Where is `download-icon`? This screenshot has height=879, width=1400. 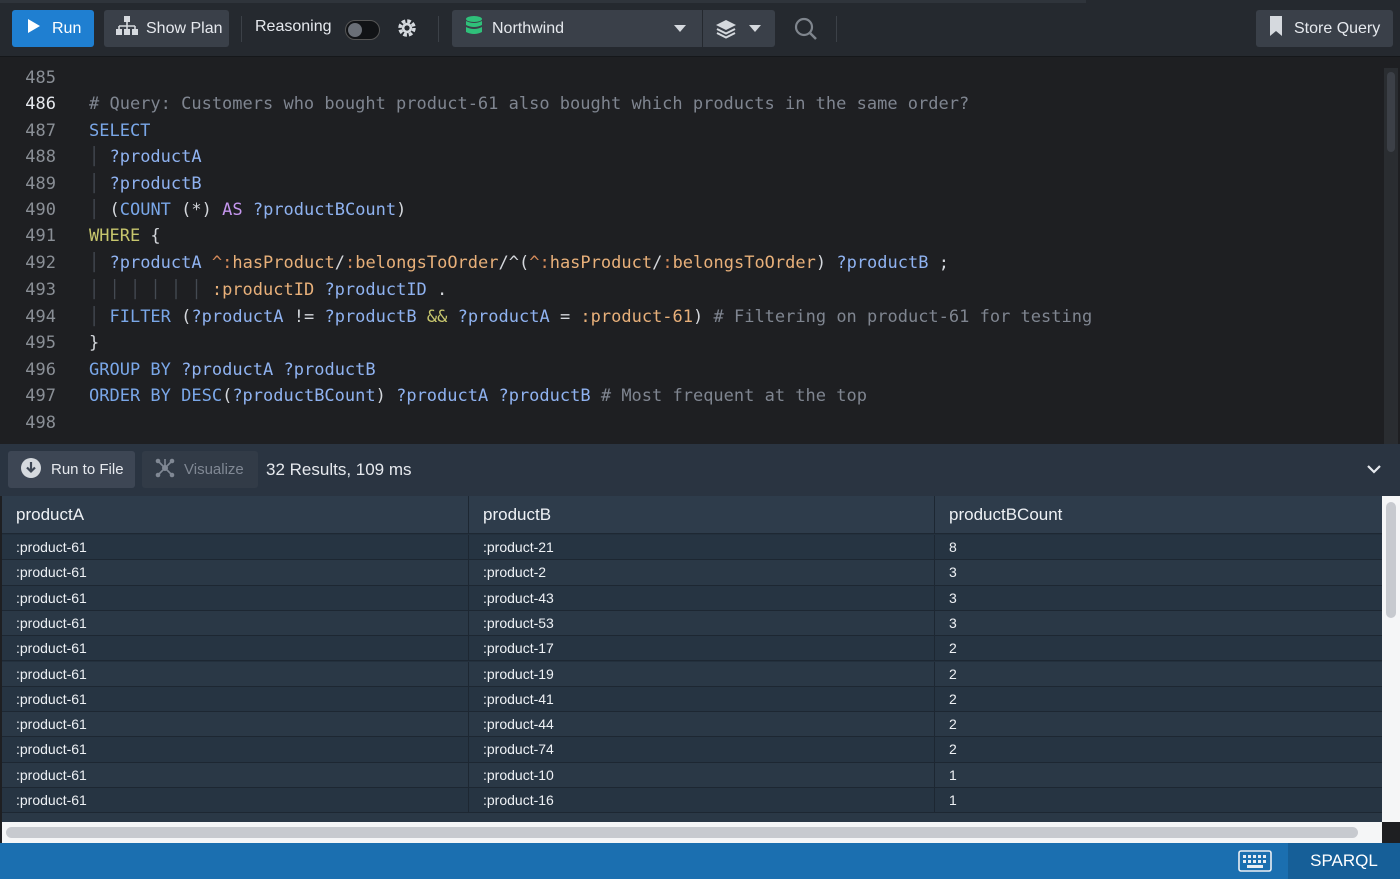 download-icon is located at coordinates (31, 470).